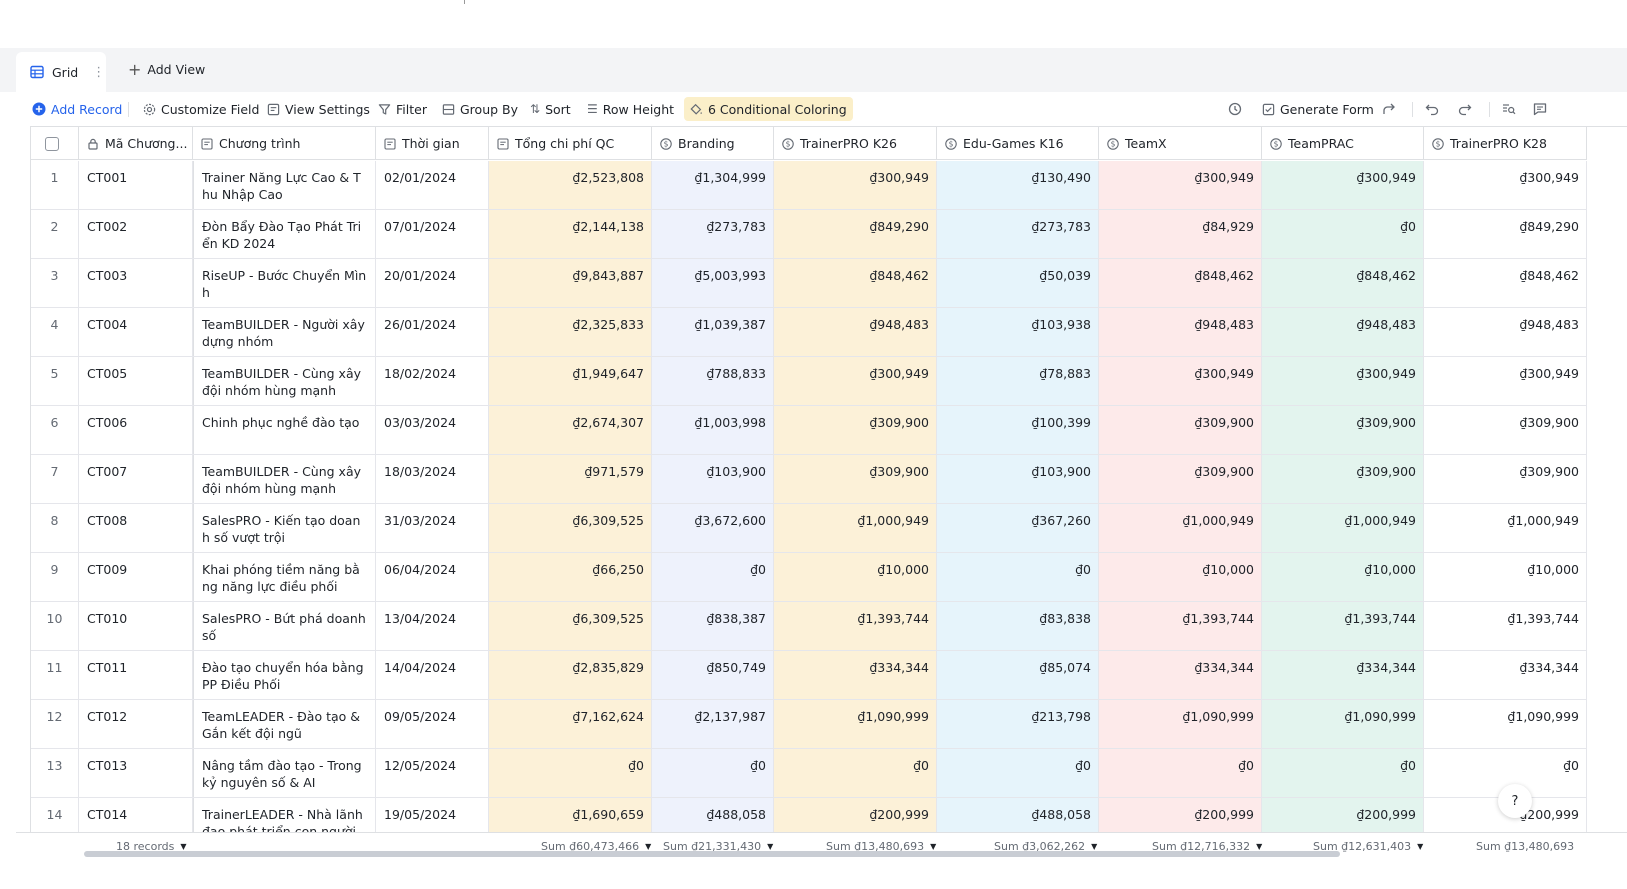 The height and width of the screenshot is (889, 1627). I want to click on cell-prac: ₫334,344, so click(1343, 675).